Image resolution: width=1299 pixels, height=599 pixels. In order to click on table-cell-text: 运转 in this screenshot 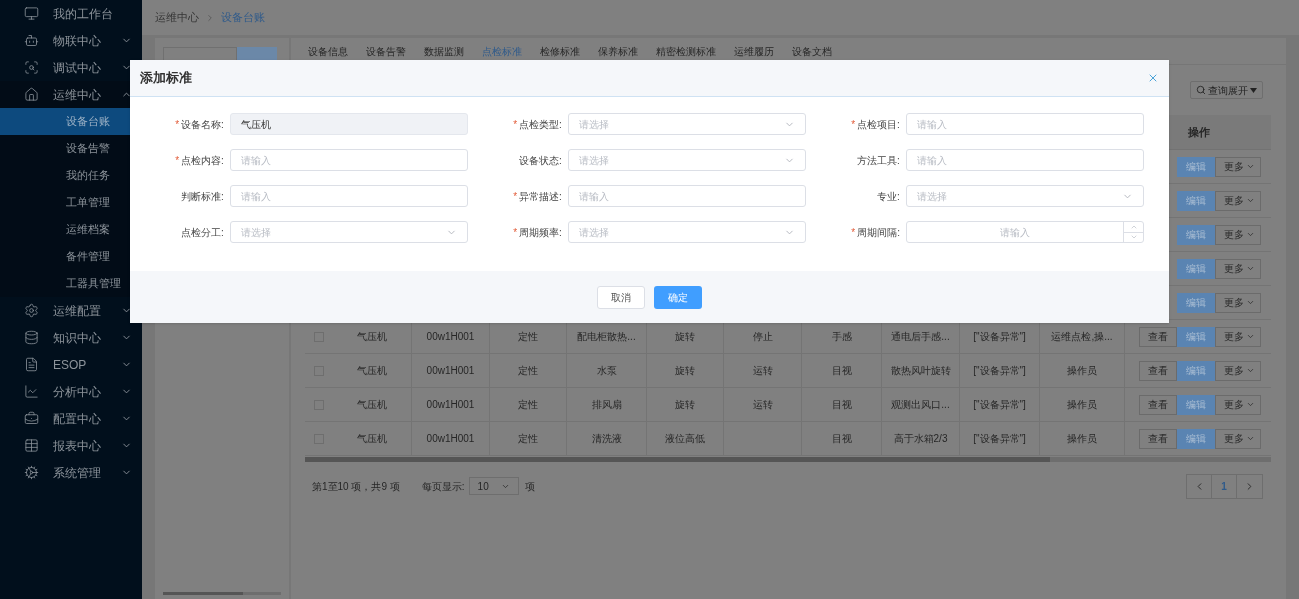, I will do `click(762, 405)`.